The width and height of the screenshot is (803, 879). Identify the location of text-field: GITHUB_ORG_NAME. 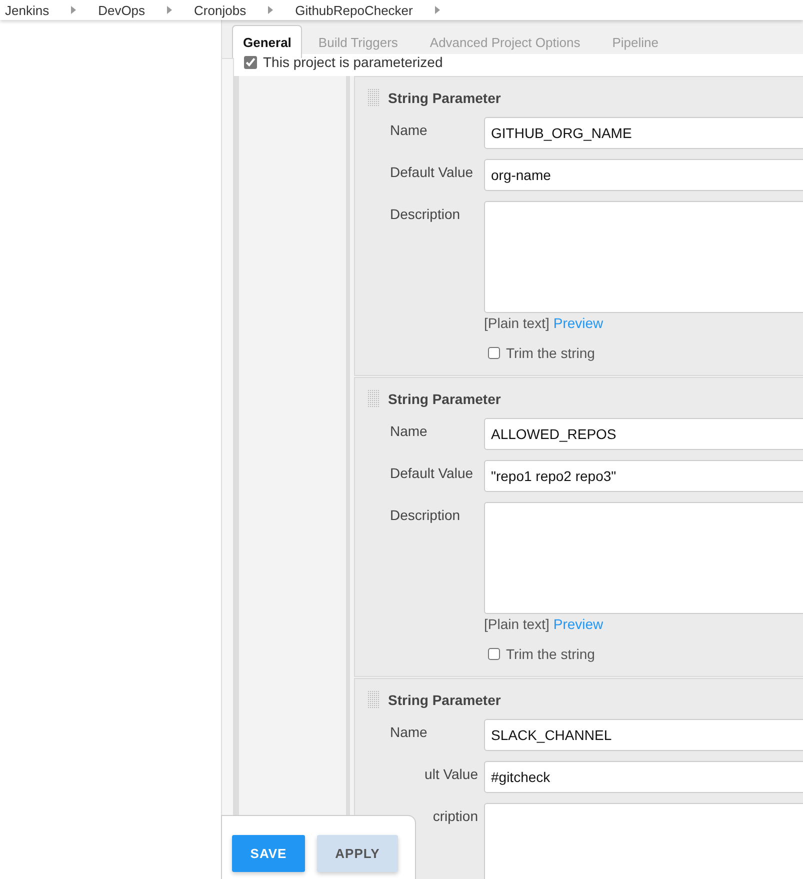
(643, 133).